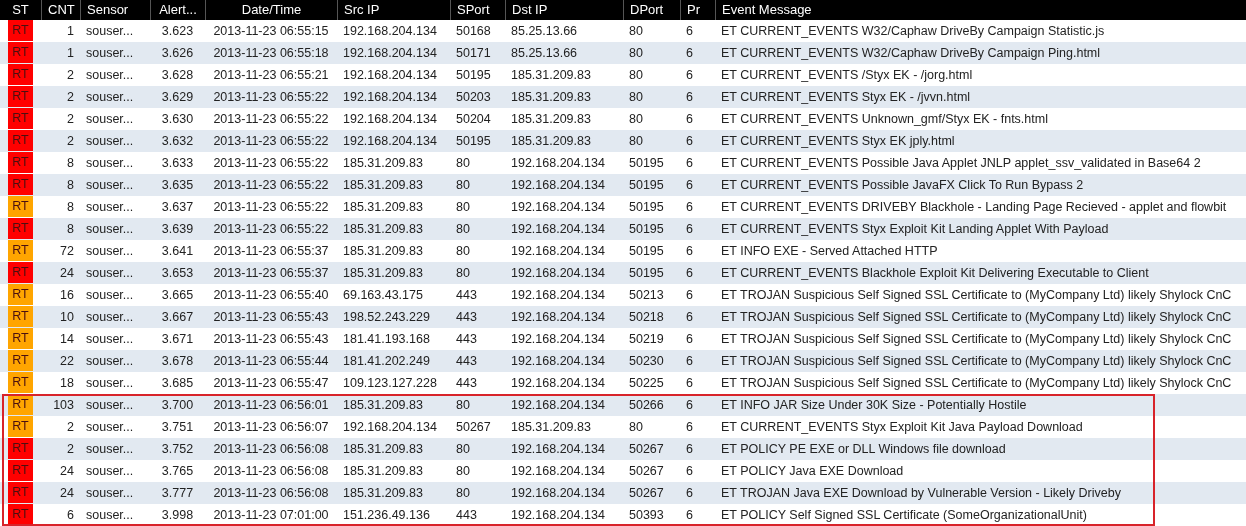 Image resolution: width=1246 pixels, height=526 pixels. I want to click on table-cell-text: 3.635, so click(177, 185).